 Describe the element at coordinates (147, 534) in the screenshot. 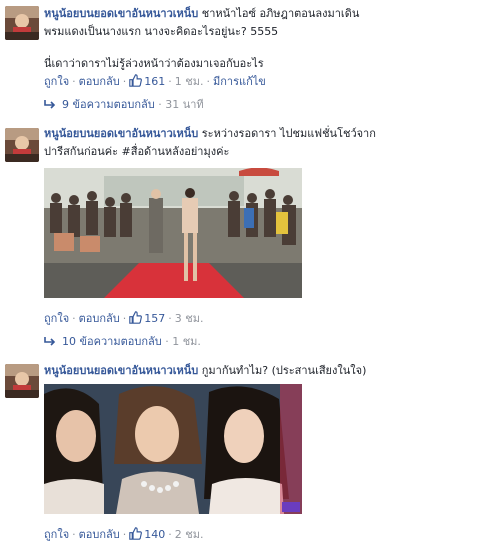

I see `like-count: 140` at that location.